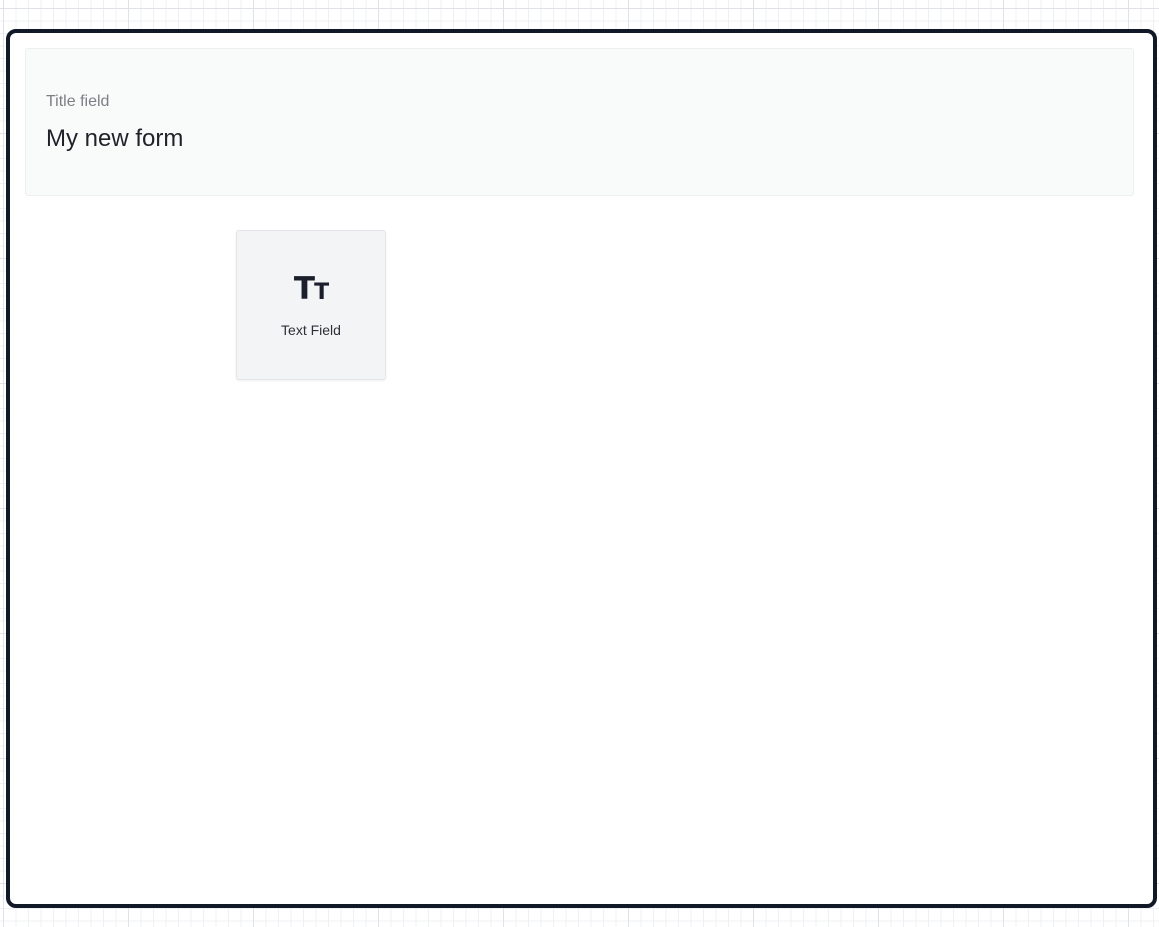 Image resolution: width=1159 pixels, height=927 pixels. Describe the element at coordinates (78, 101) in the screenshot. I see `title-field-label: Title field` at that location.